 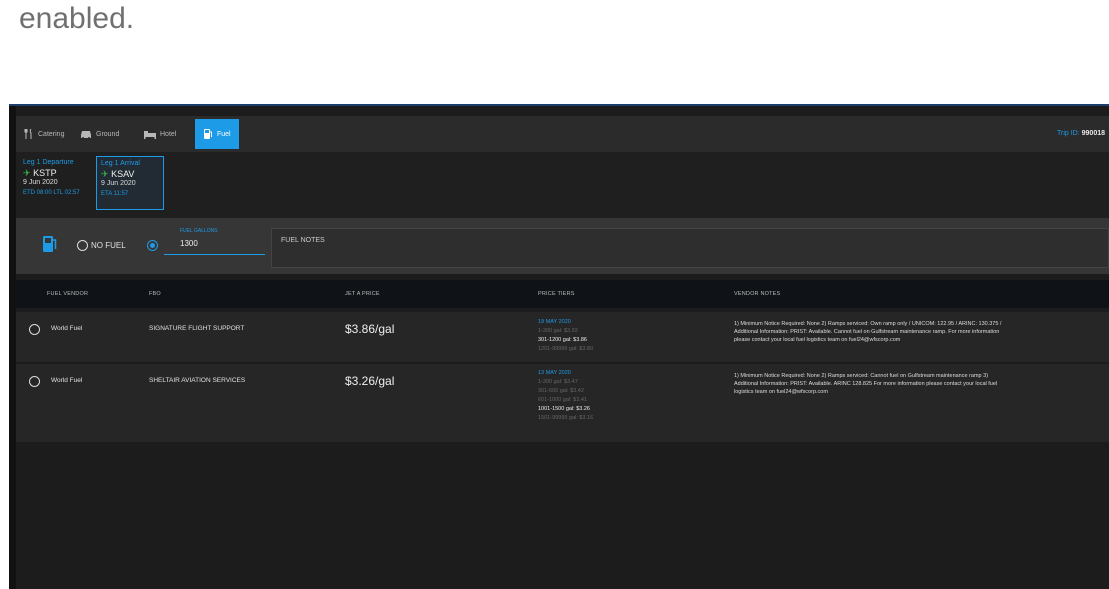 I want to click on plane-departure-icon: ✈, so click(x=27, y=173).